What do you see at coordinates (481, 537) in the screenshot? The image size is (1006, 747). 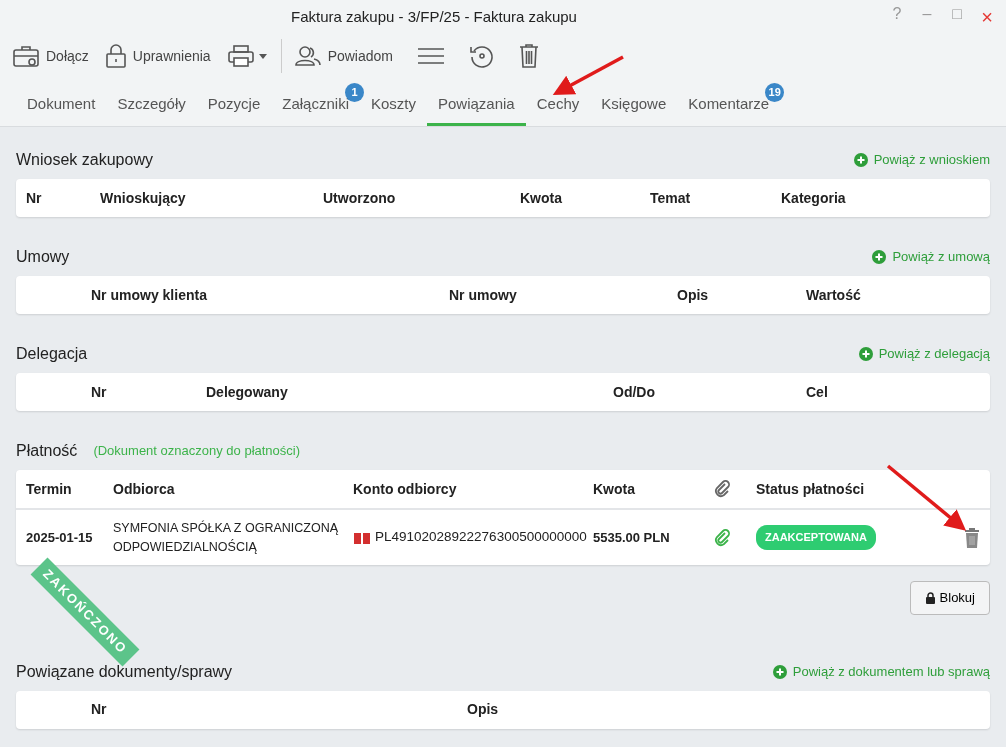 I see `account-cell-text: PL49102028922276300500000000` at bounding box center [481, 537].